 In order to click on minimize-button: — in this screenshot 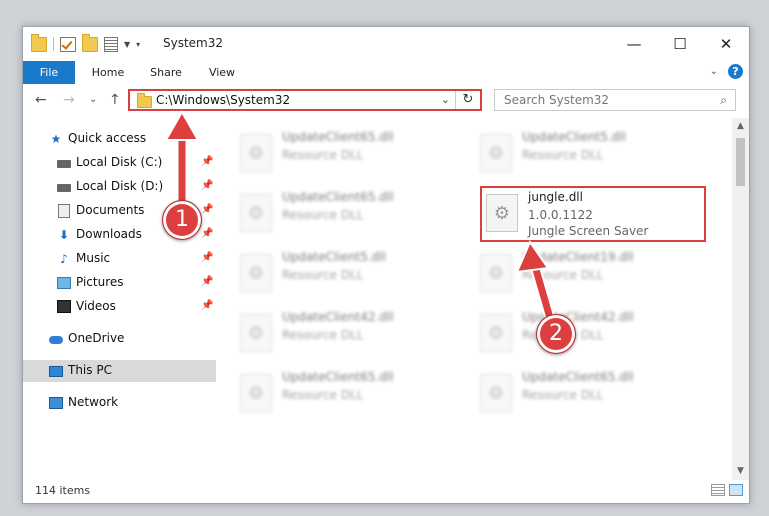, I will do `click(634, 44)`.